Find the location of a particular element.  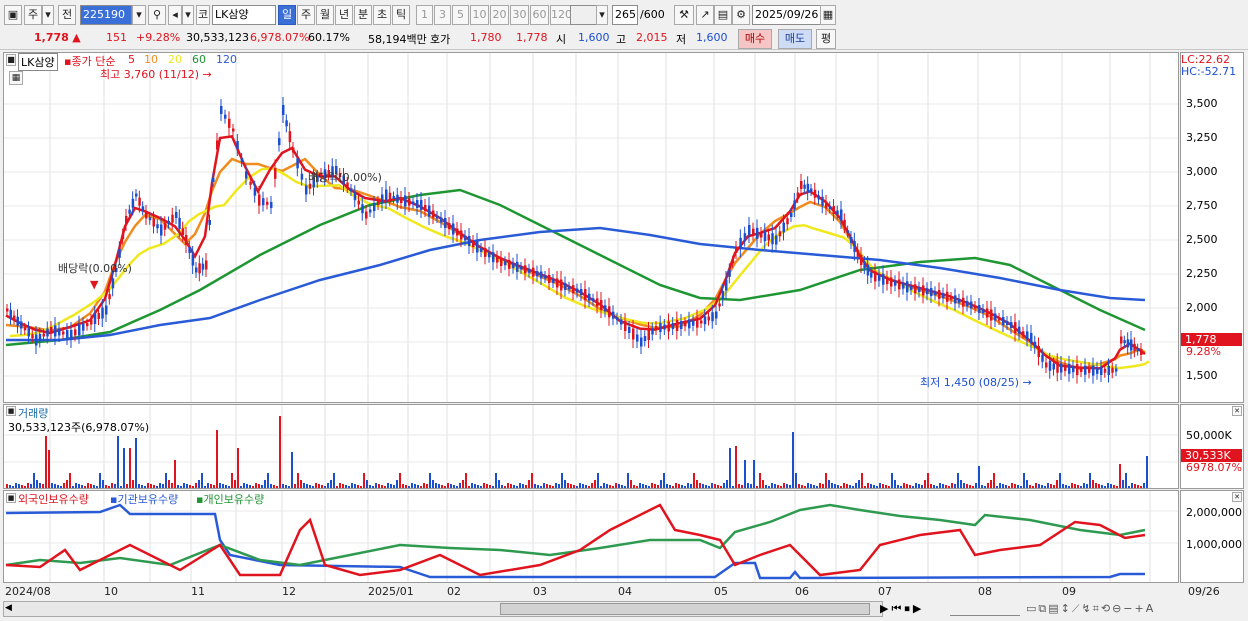

scroll-thumb is located at coordinates (685, 609).